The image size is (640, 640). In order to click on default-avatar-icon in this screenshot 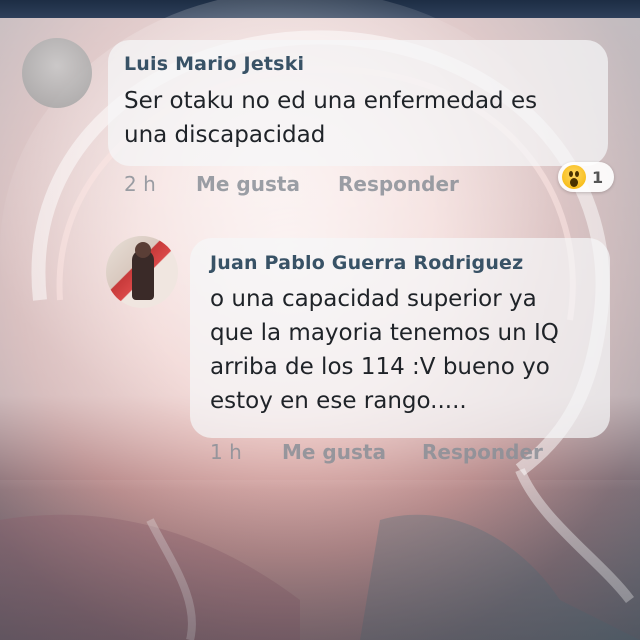, I will do `click(57, 73)`.